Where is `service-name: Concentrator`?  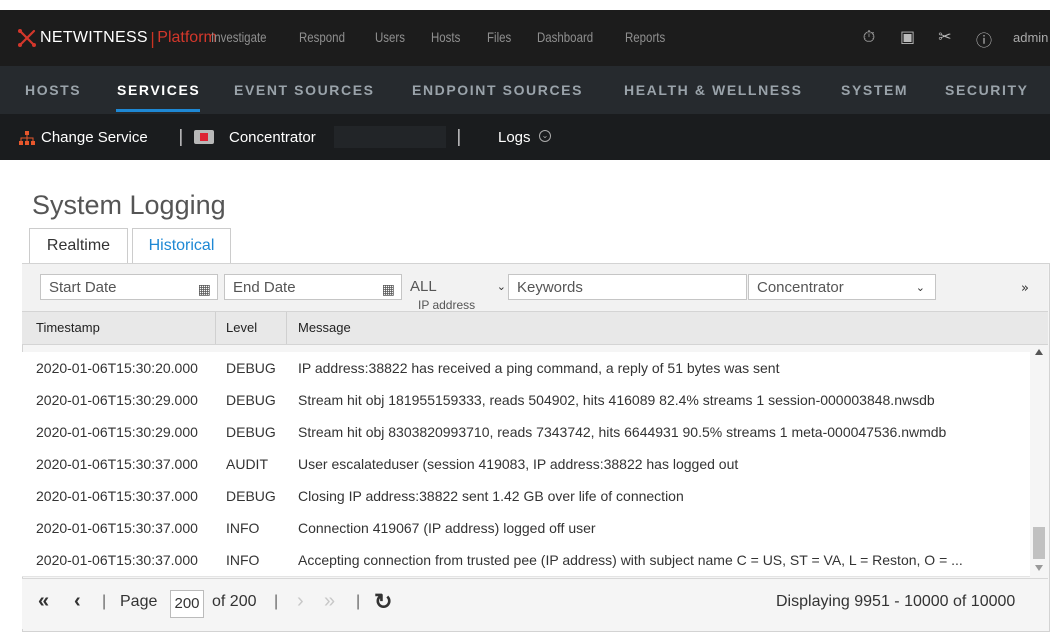 service-name: Concentrator is located at coordinates (272, 137).